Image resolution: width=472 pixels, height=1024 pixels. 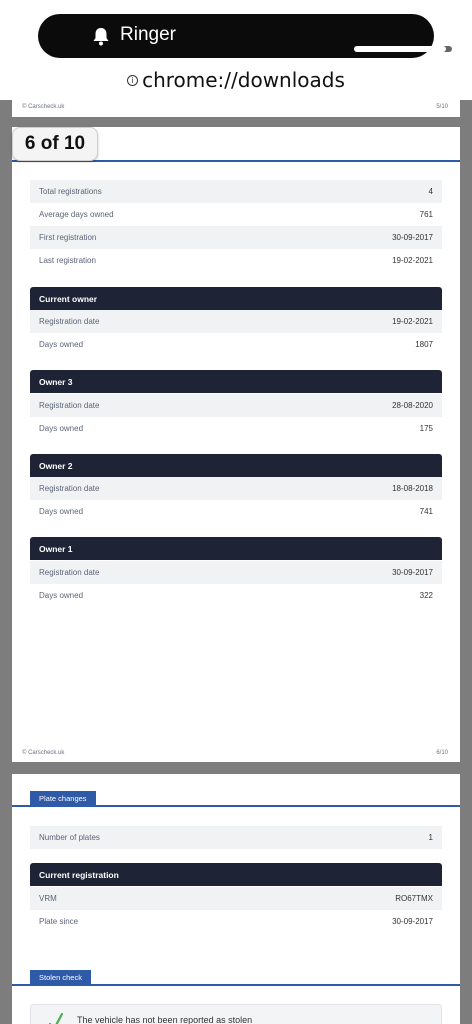 I want to click on owner-section-header: Current owner, so click(x=236, y=298).